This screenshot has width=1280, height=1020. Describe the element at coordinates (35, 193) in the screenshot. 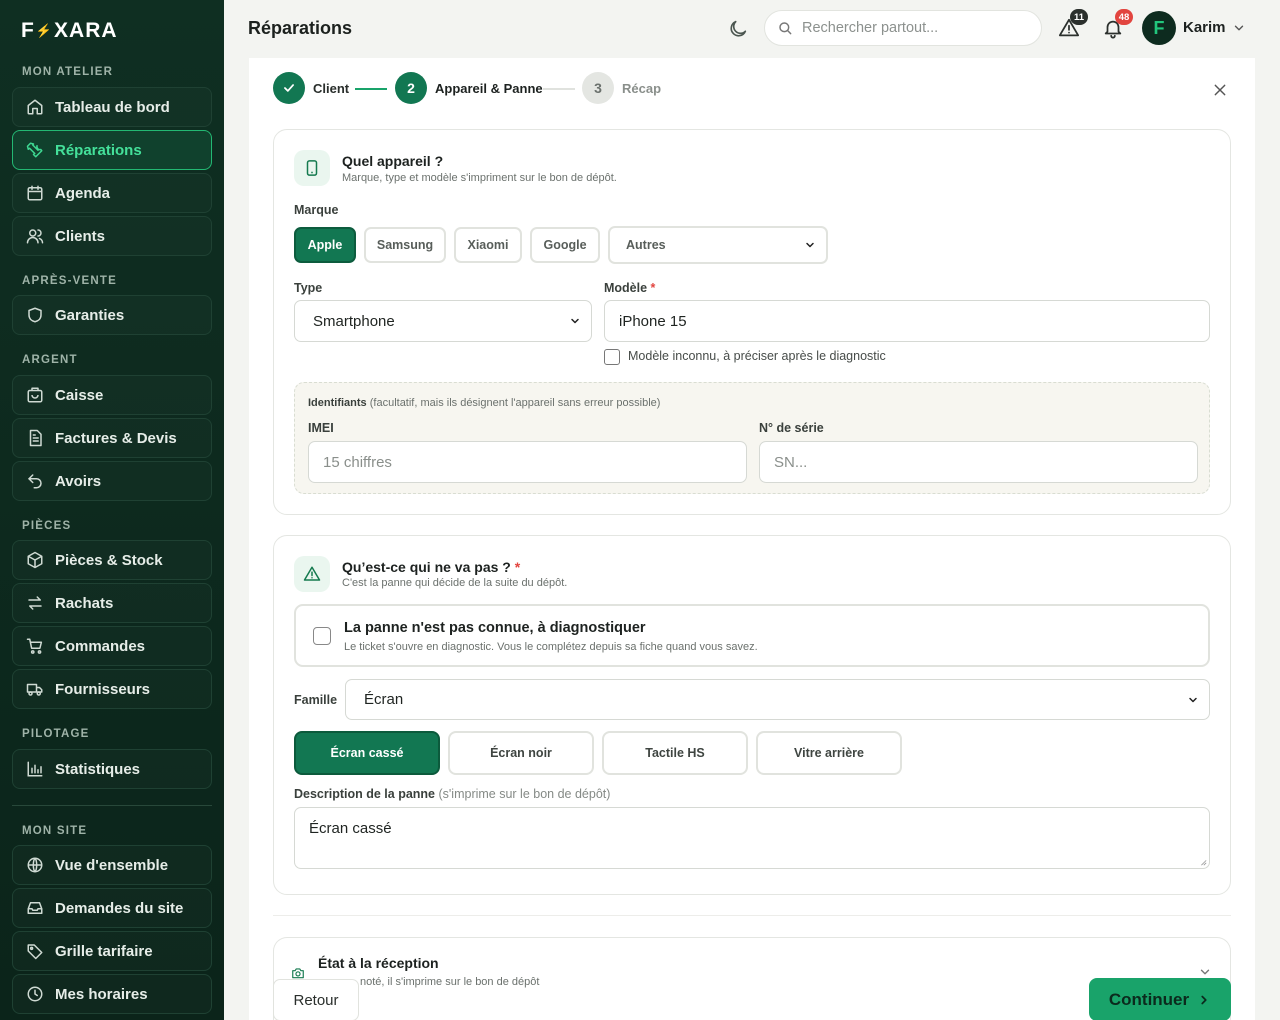

I see `calendar-icon` at that location.